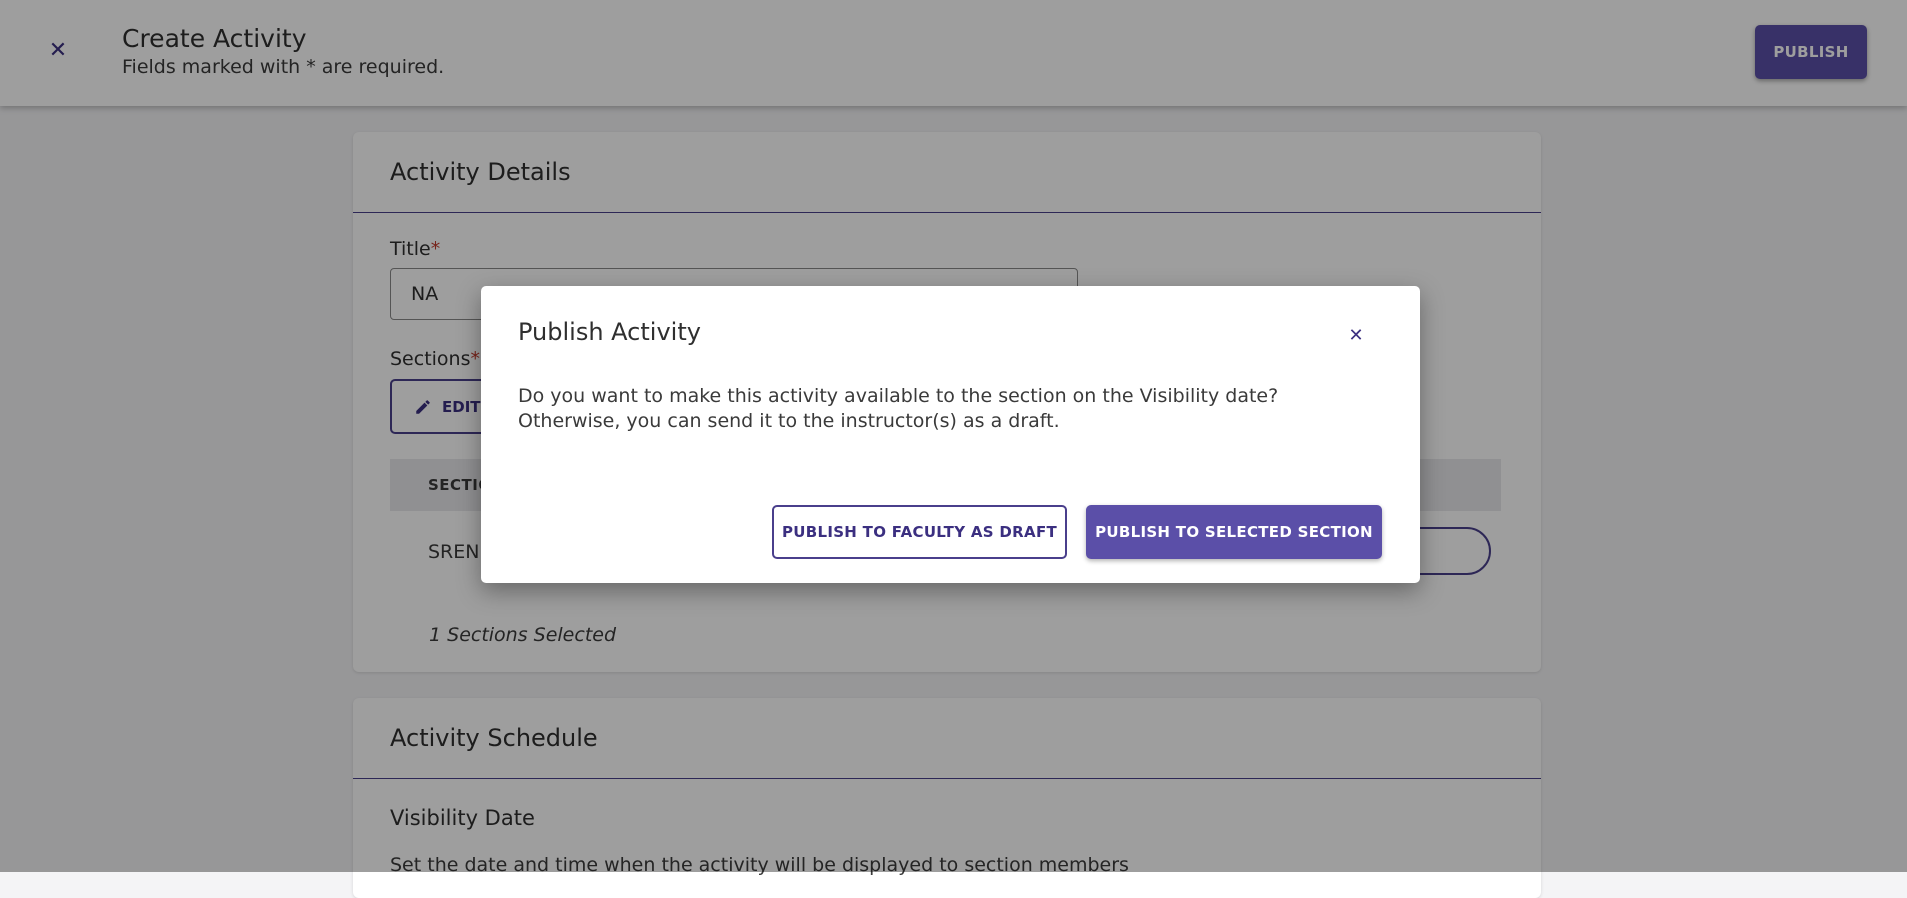 This screenshot has height=898, width=1907. What do you see at coordinates (1356, 335) in the screenshot?
I see `close-icon: ✕` at bounding box center [1356, 335].